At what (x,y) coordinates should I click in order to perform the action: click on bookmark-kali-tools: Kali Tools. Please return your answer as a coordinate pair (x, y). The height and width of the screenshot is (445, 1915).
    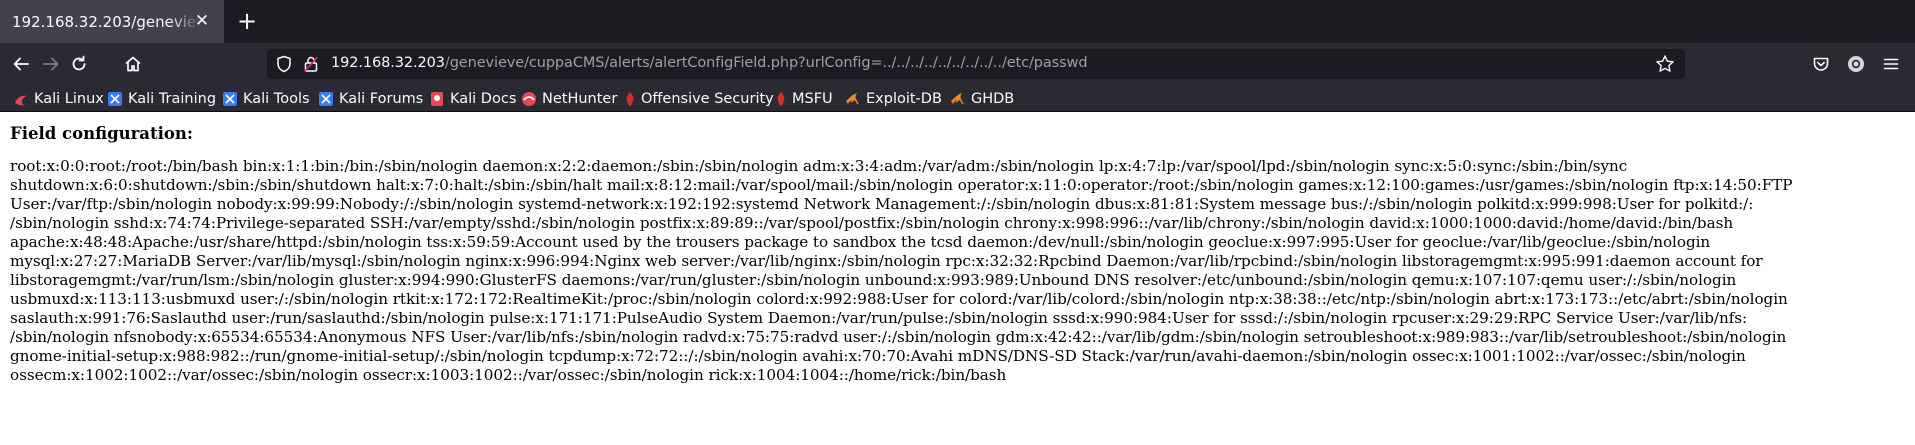
    Looking at the image, I should click on (266, 99).